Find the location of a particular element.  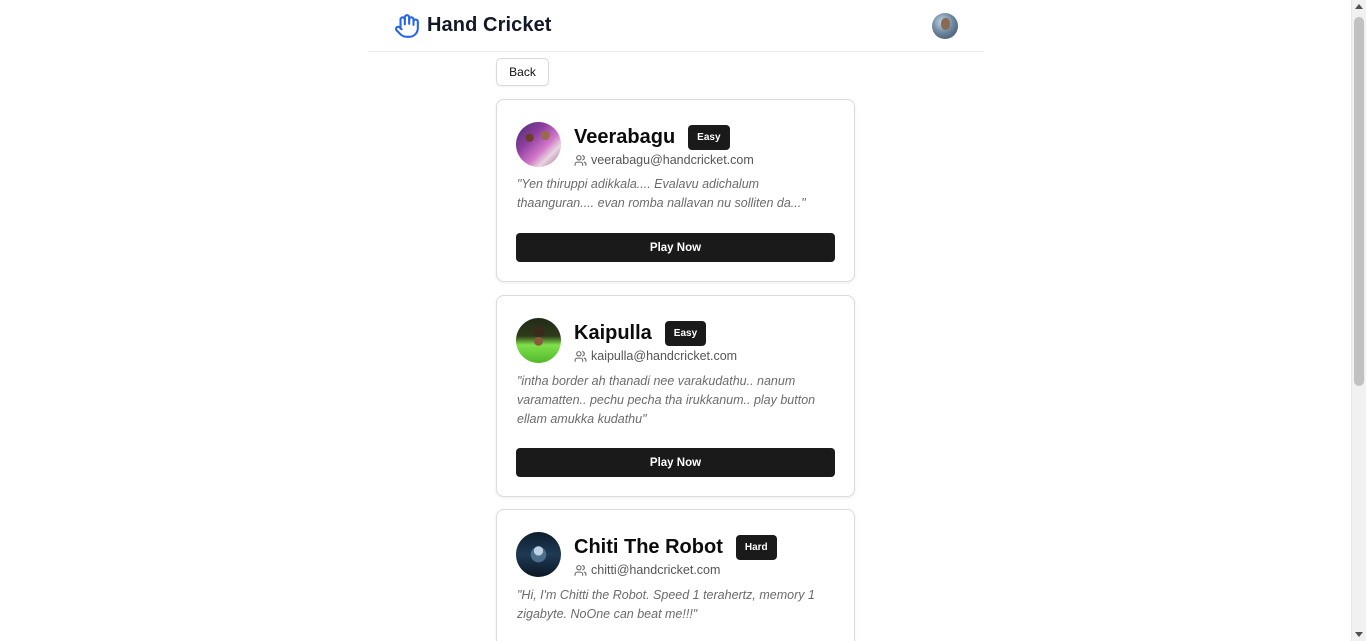

email-row: kaipulla@handcricket.com is located at coordinates (655, 356).